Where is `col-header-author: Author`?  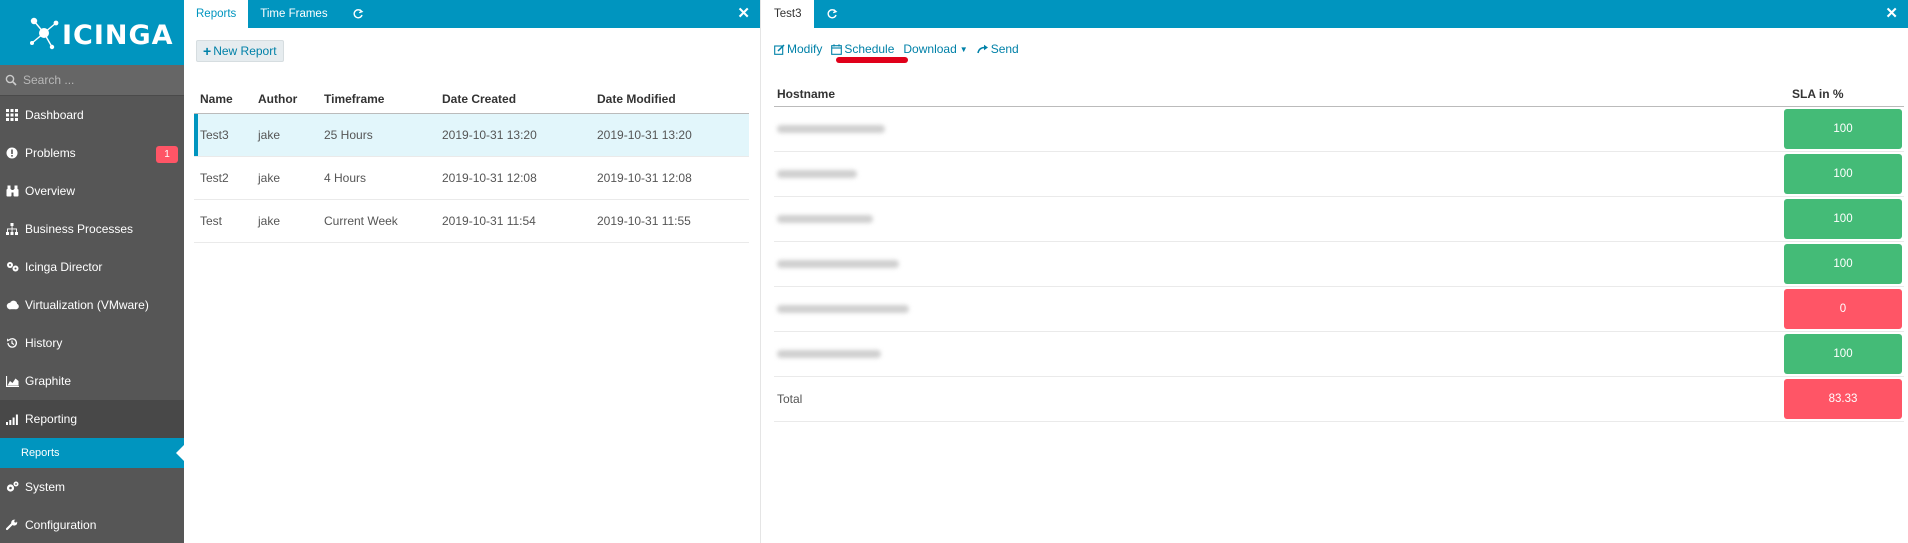
col-header-author: Author is located at coordinates (285, 100).